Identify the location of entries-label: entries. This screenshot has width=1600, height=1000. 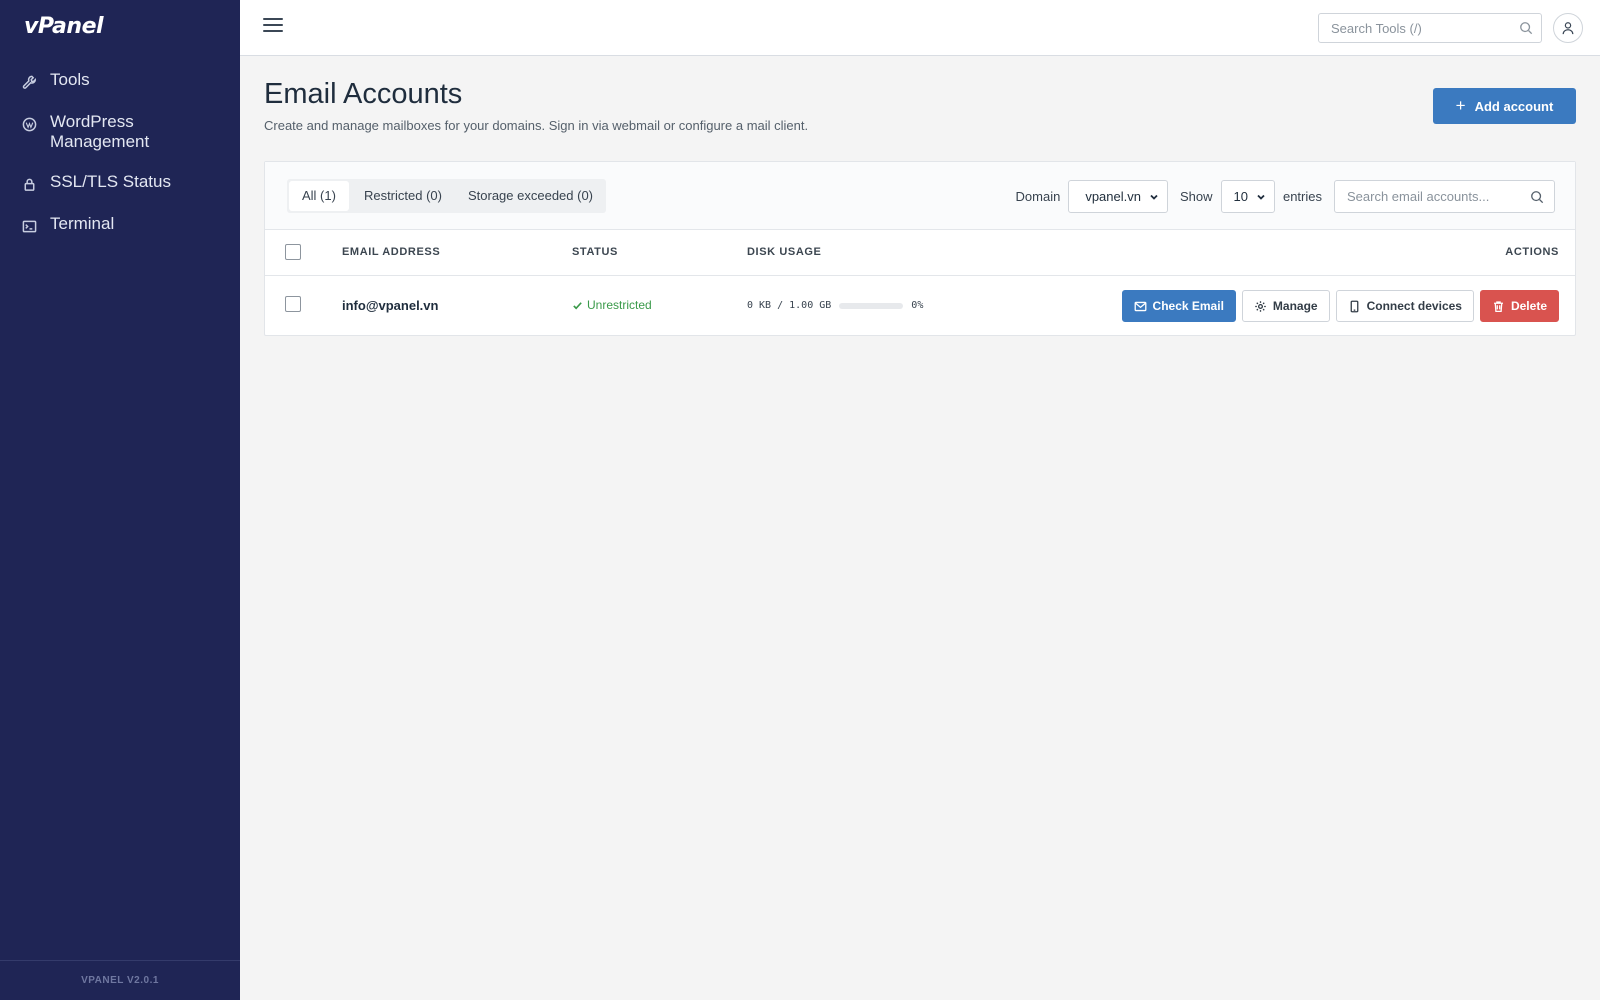
(1302, 196).